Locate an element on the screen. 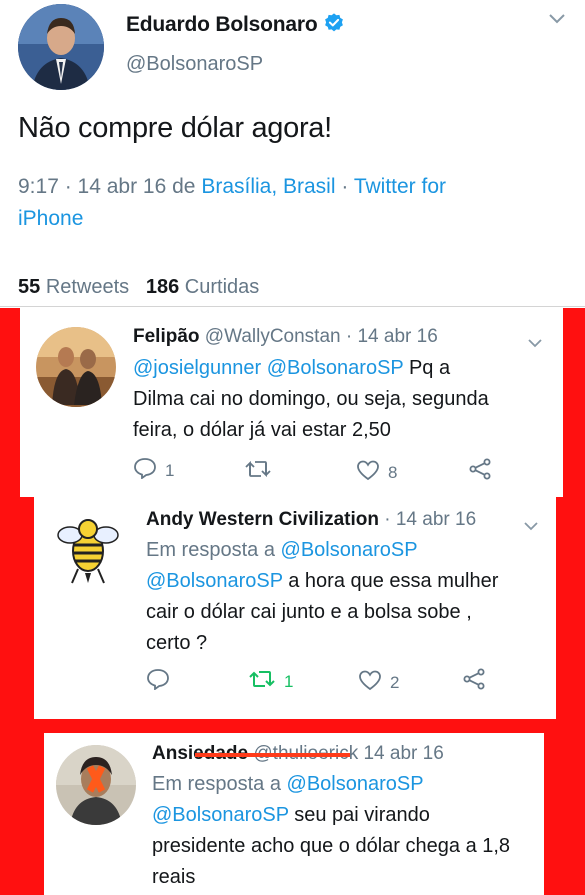 Image resolution: width=585 pixels, height=895 pixels. reply-handle: @WallyConstan is located at coordinates (273, 336).